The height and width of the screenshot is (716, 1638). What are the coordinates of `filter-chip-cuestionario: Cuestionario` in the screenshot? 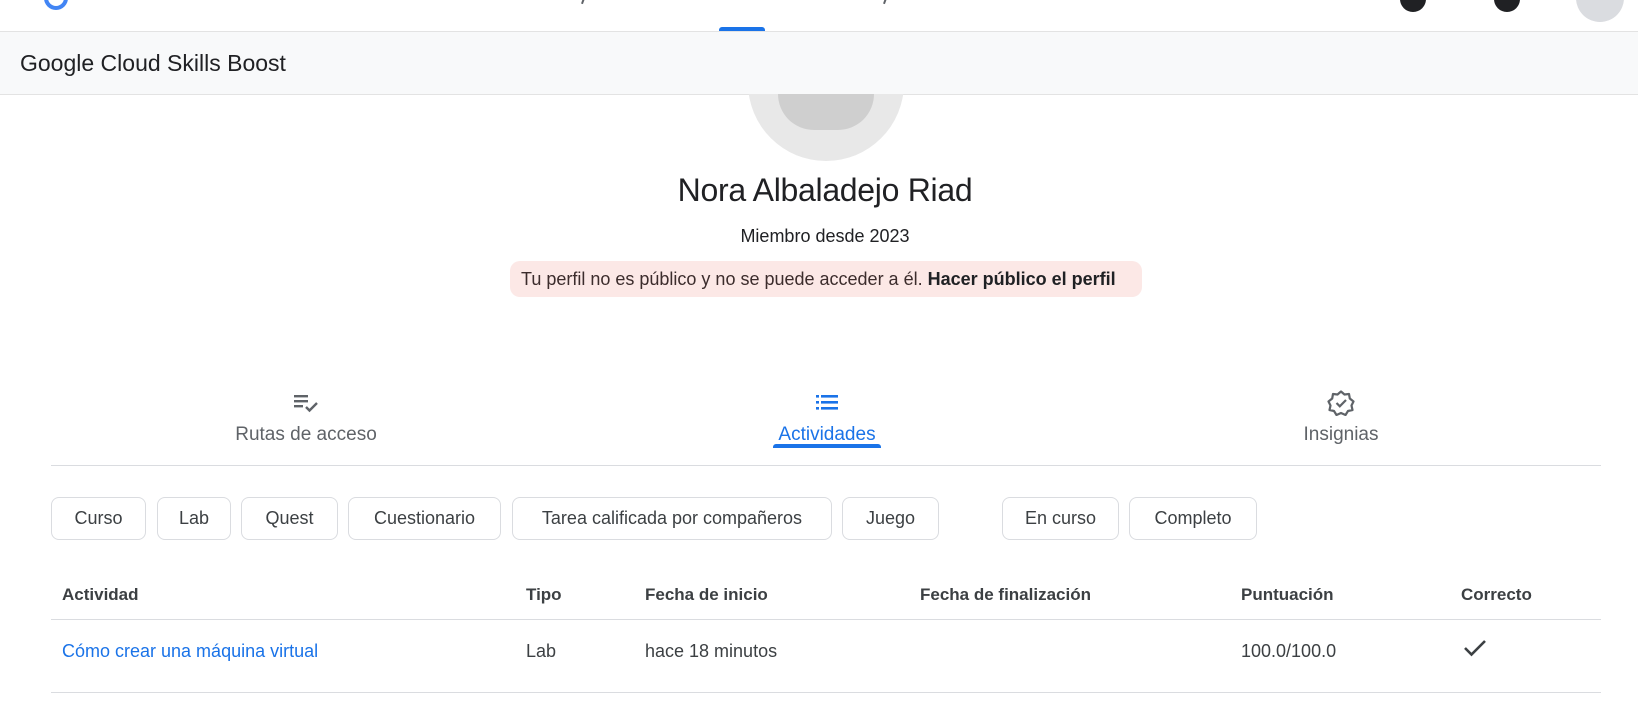 It's located at (424, 518).